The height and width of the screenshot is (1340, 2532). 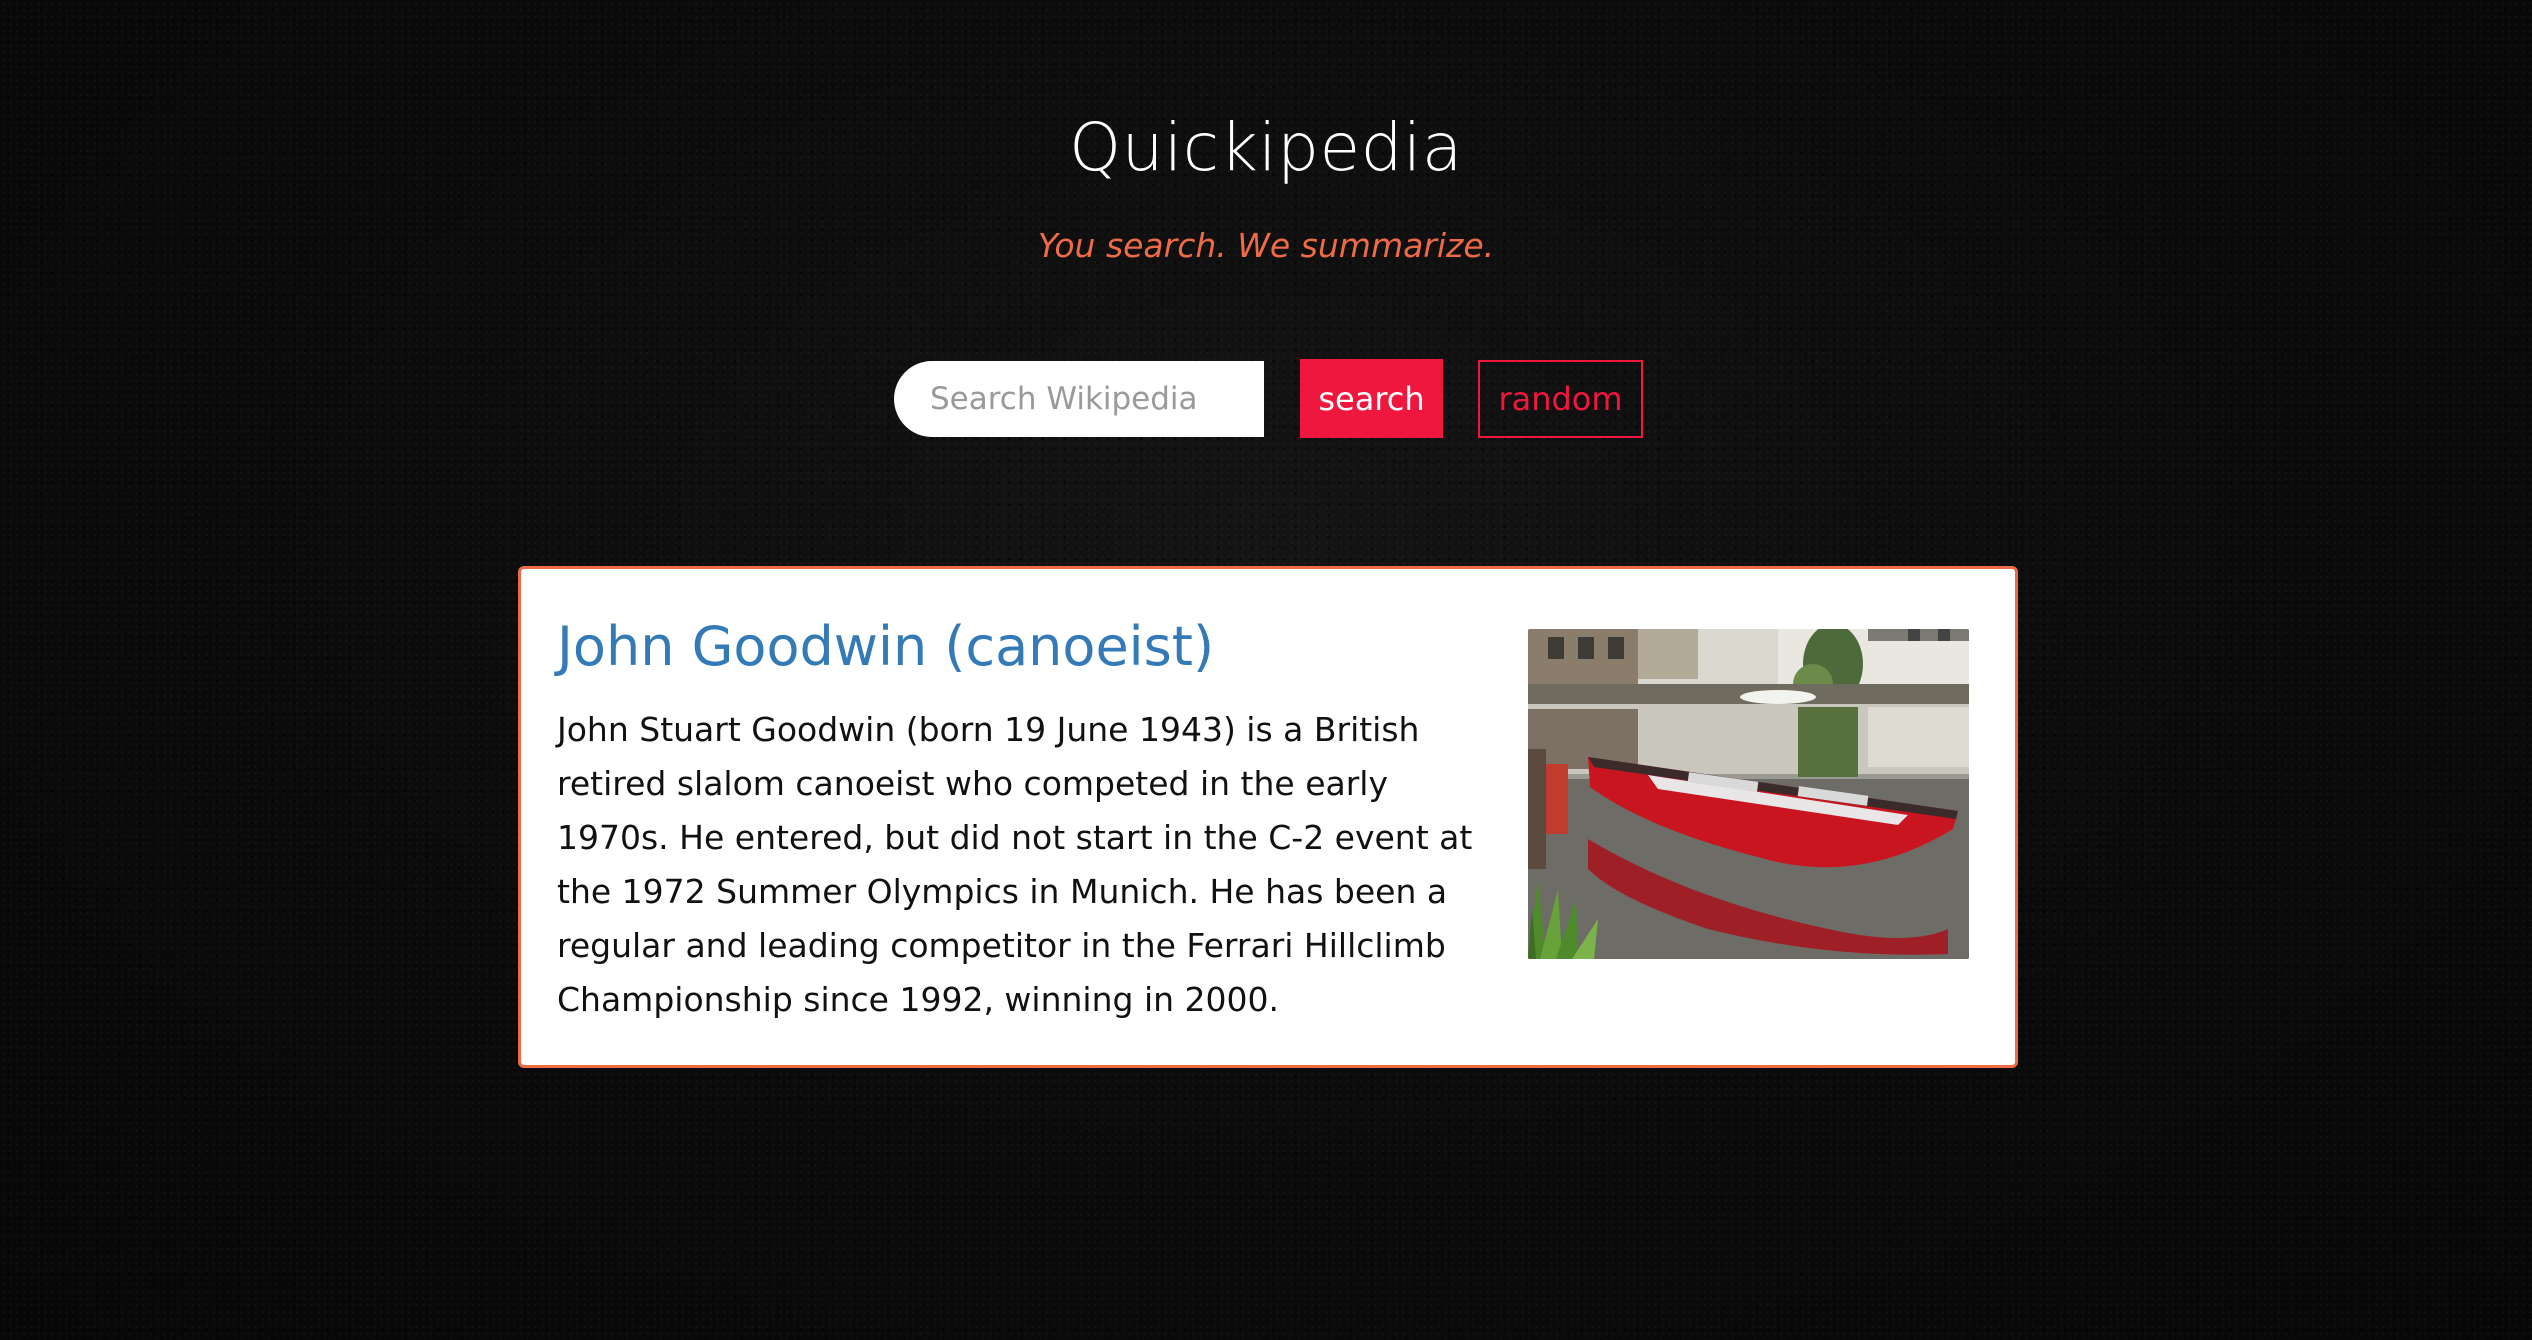 I want to click on random-button: random, so click(x=1560, y=399).